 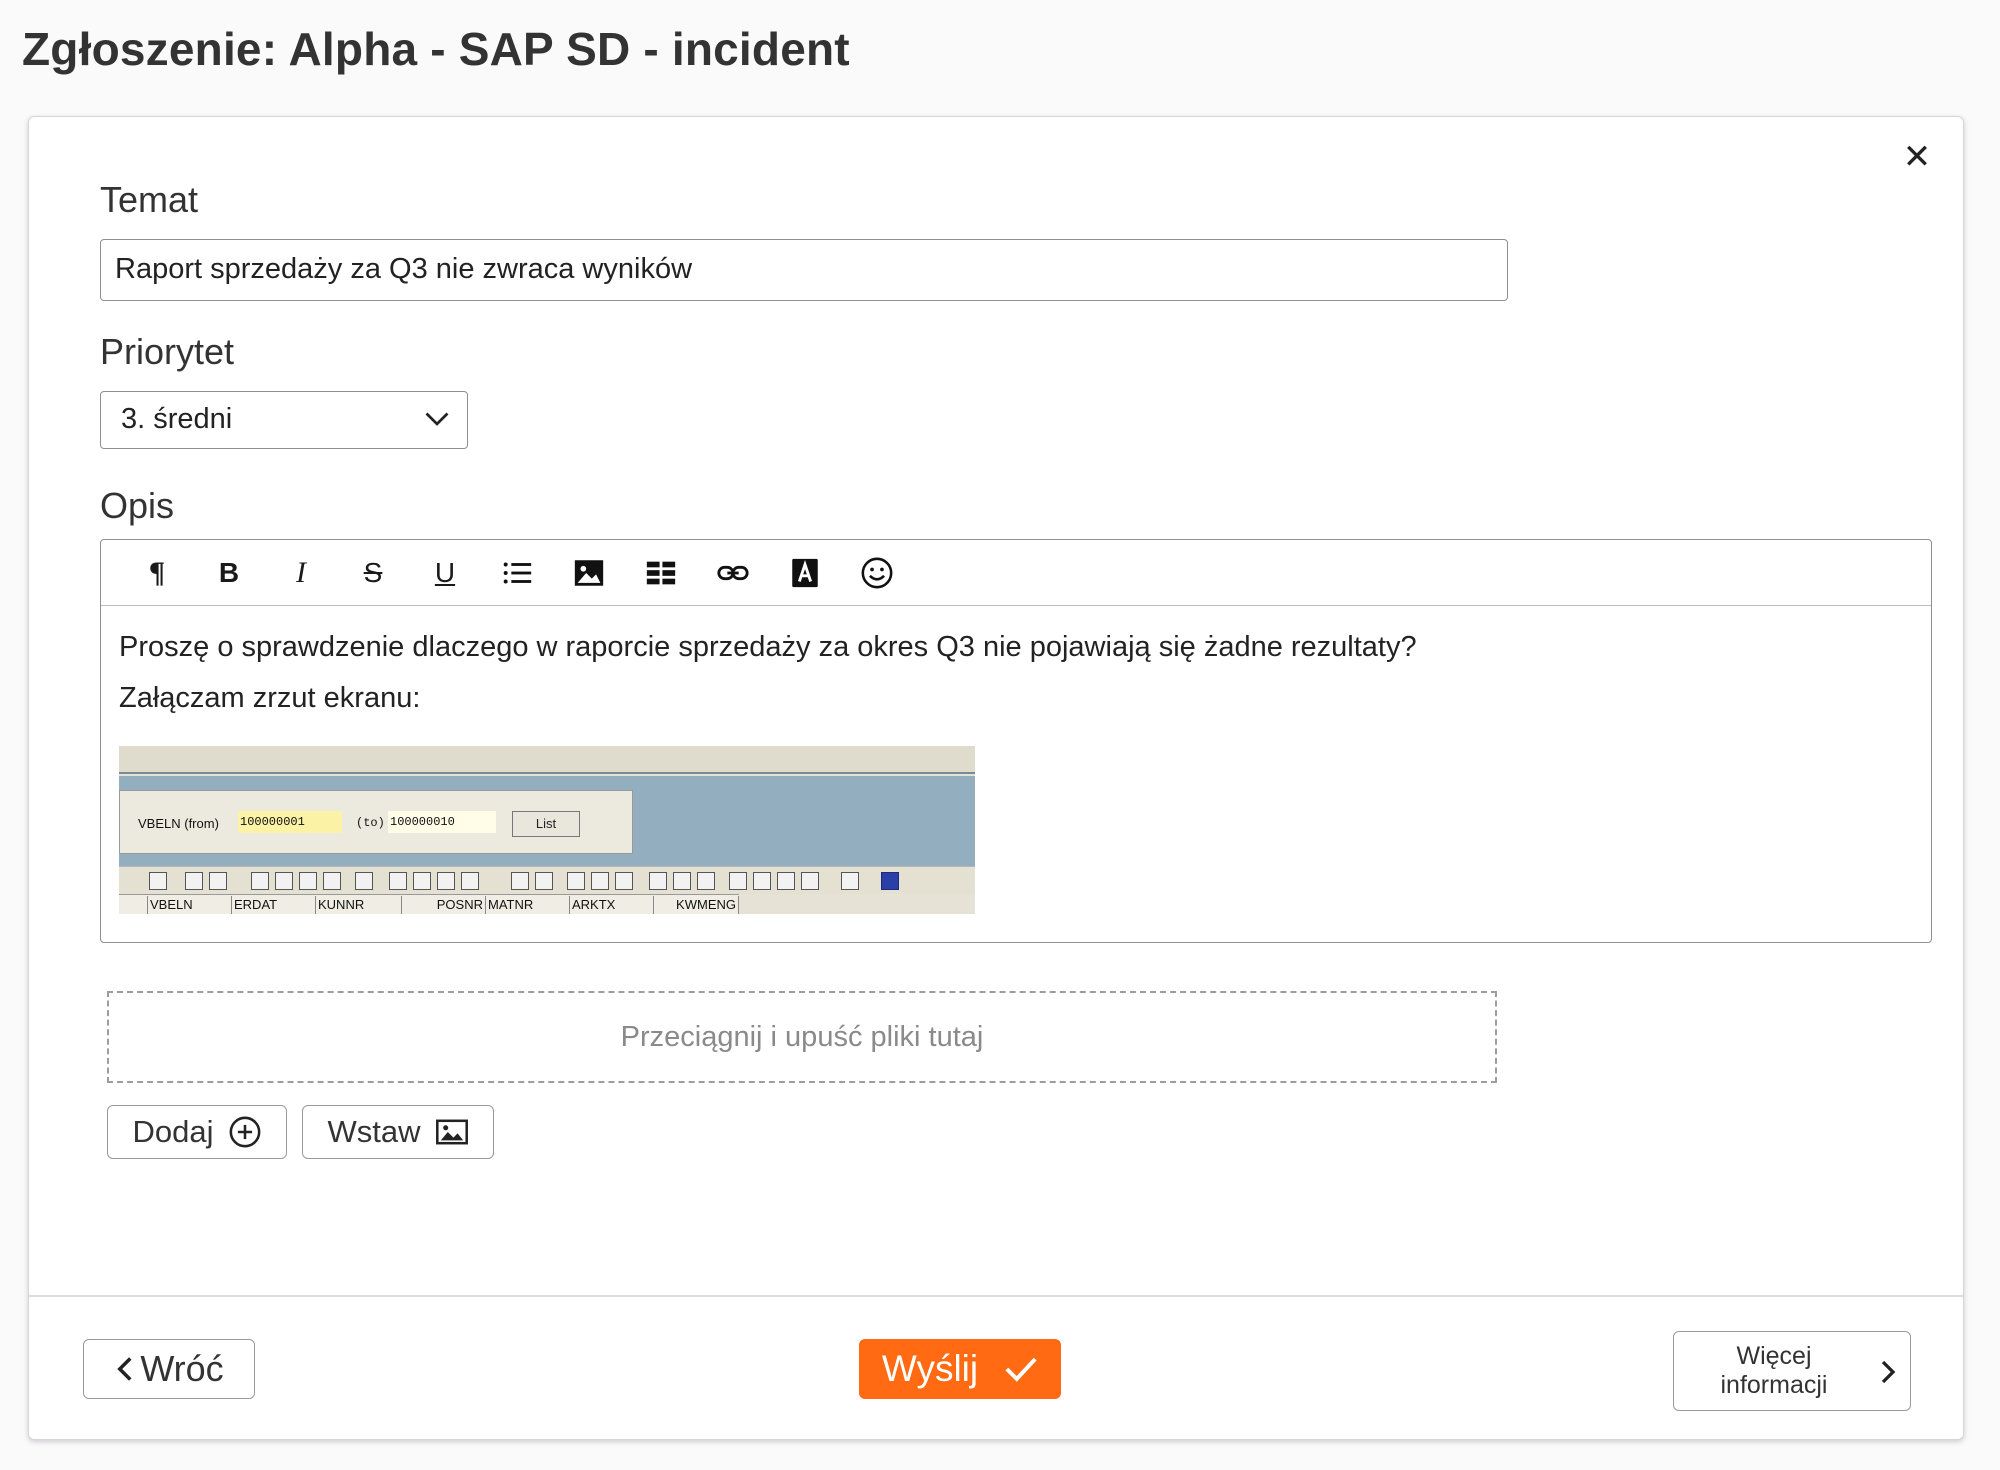 What do you see at coordinates (124, 1369) in the screenshot?
I see `chevron-left-icon` at bounding box center [124, 1369].